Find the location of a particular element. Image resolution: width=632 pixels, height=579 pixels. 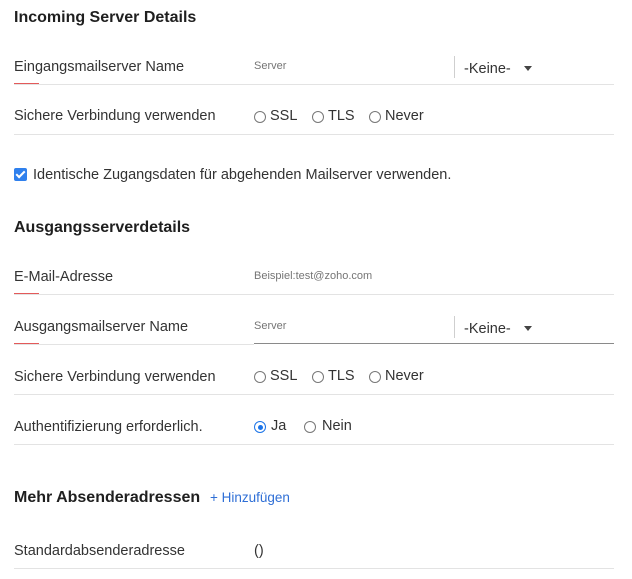

outgoing-encryption-select: -Keine- is located at coordinates (495, 328).